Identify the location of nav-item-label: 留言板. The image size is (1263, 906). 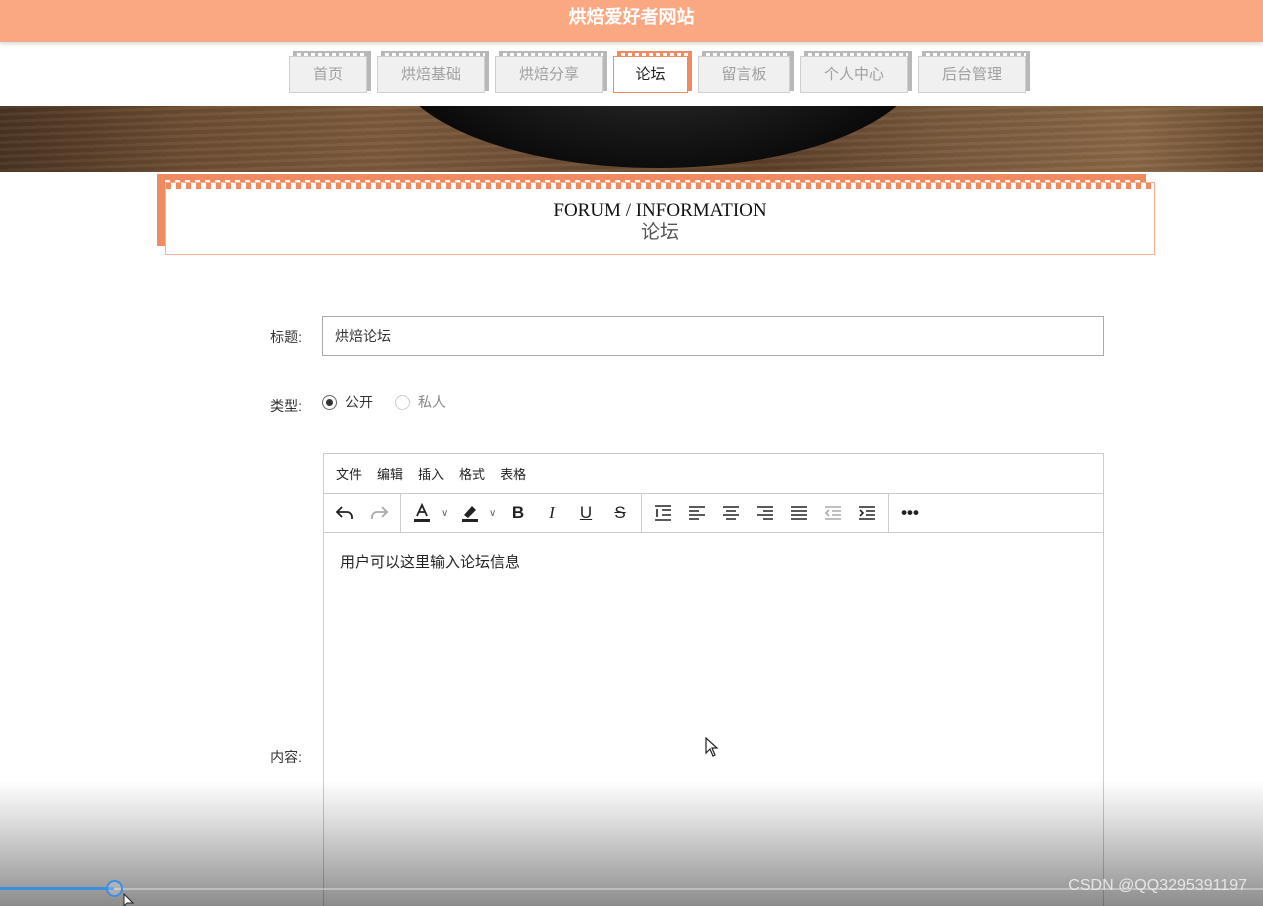
(744, 74).